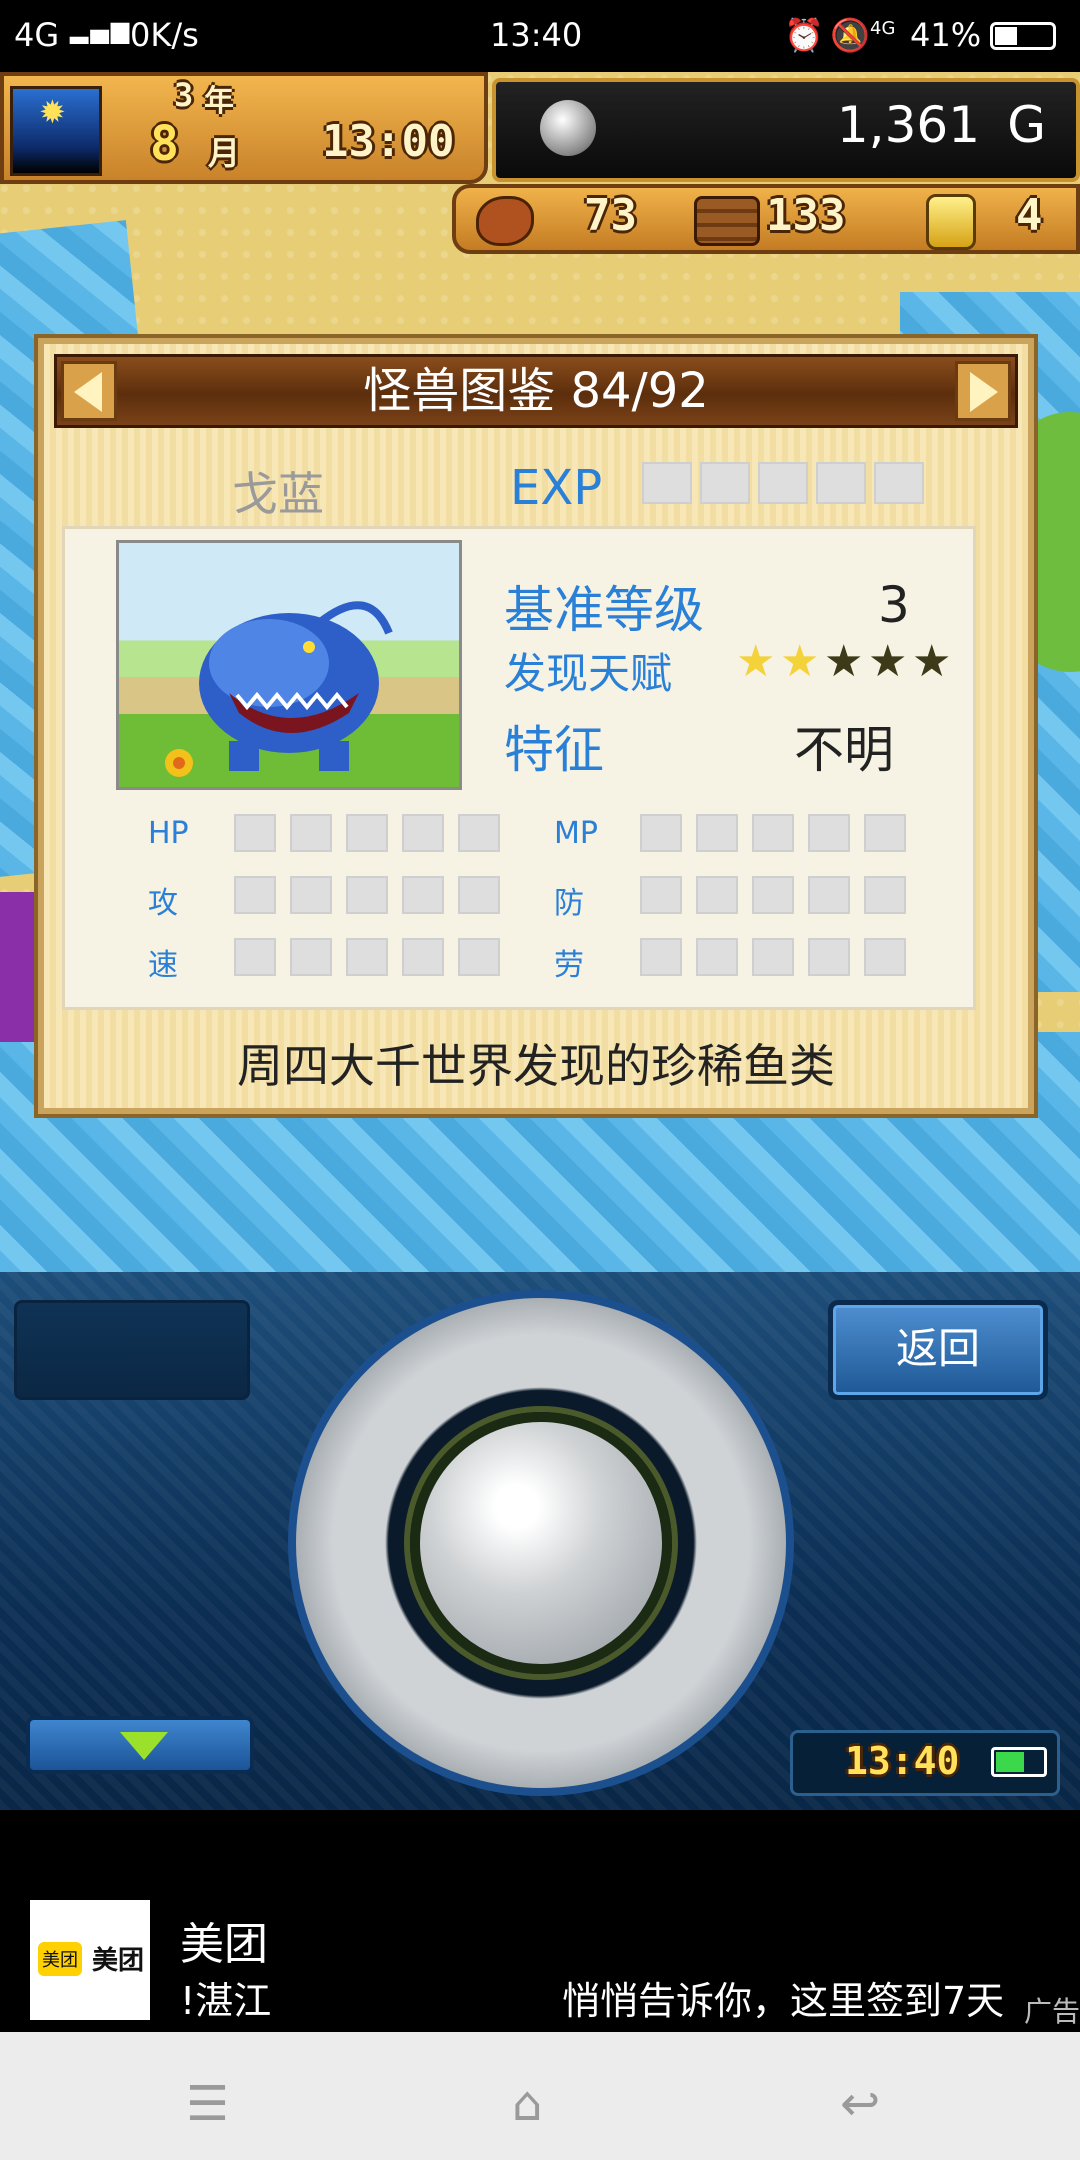  I want to click on next-button, so click(983, 391).